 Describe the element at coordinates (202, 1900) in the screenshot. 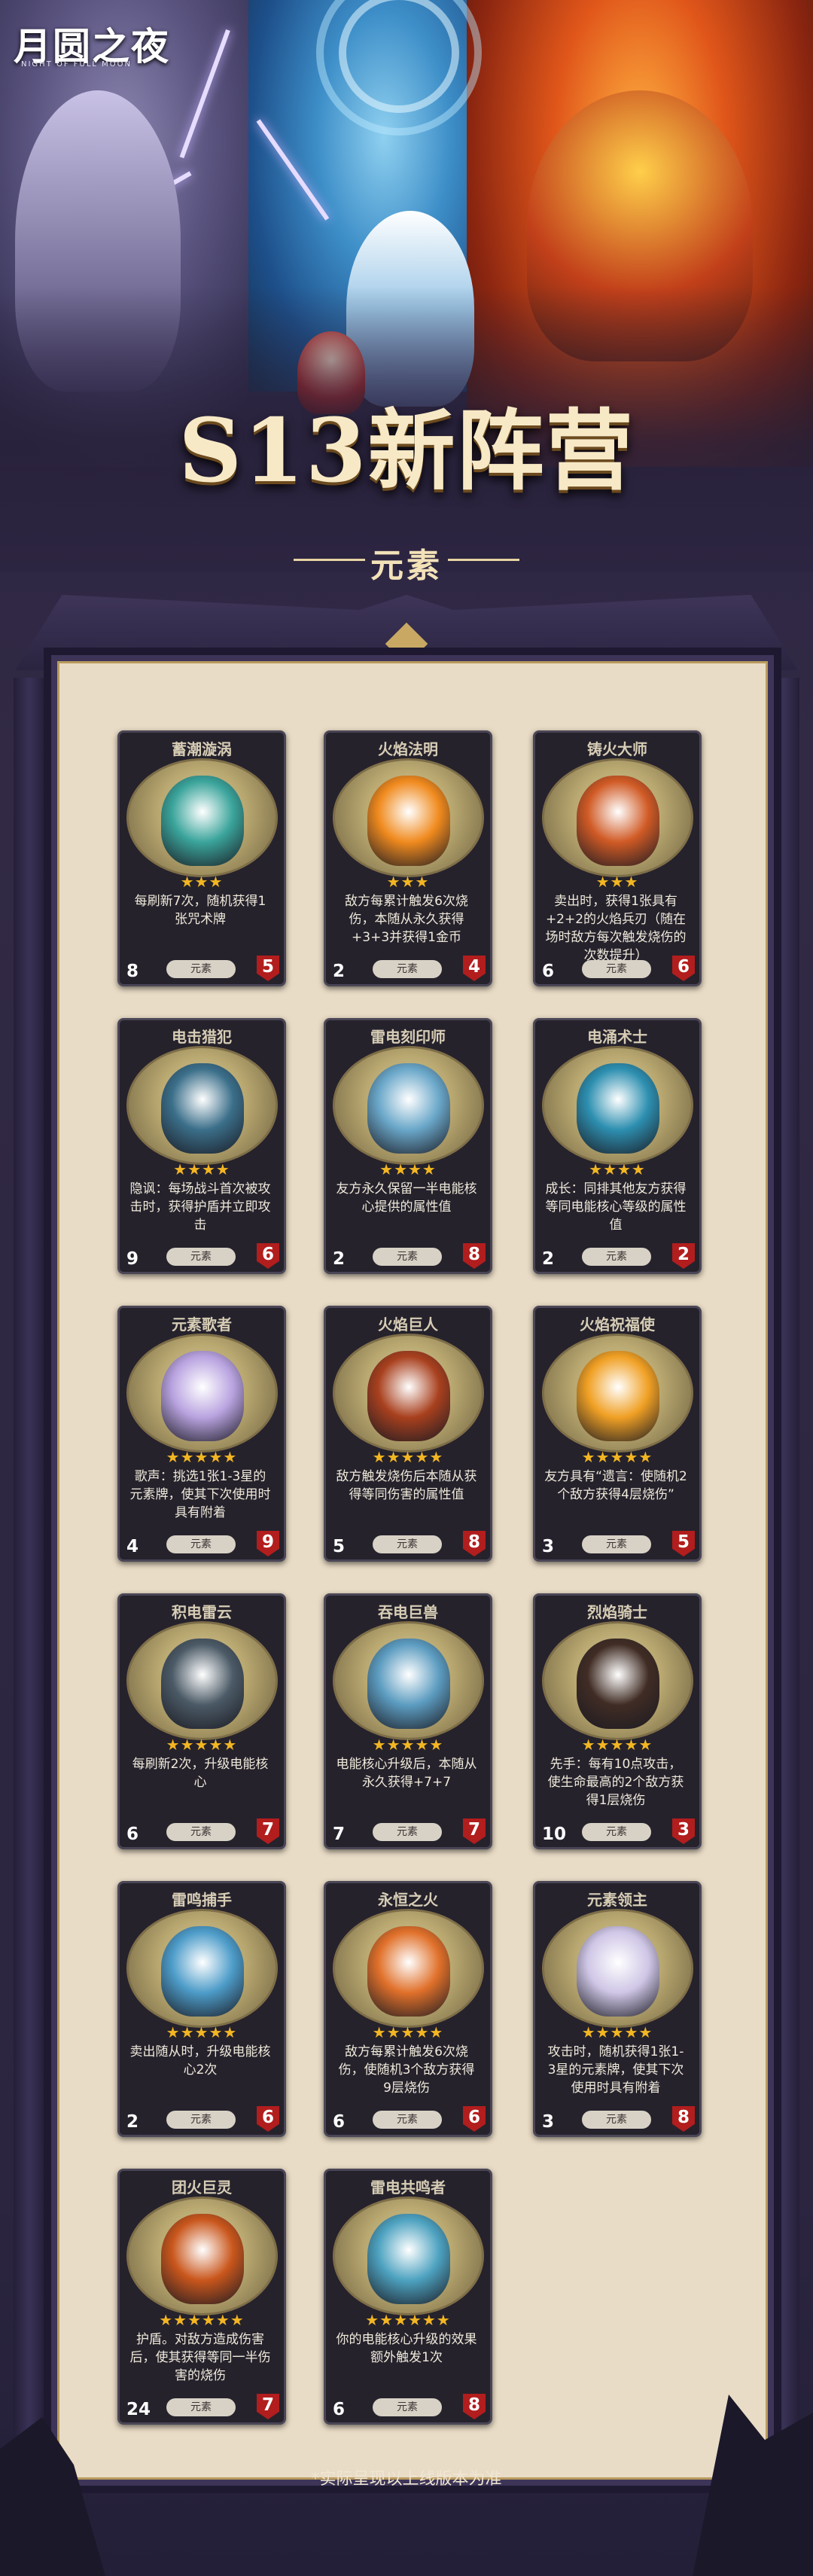

I see `card-name: 雷鸣捕手` at that location.